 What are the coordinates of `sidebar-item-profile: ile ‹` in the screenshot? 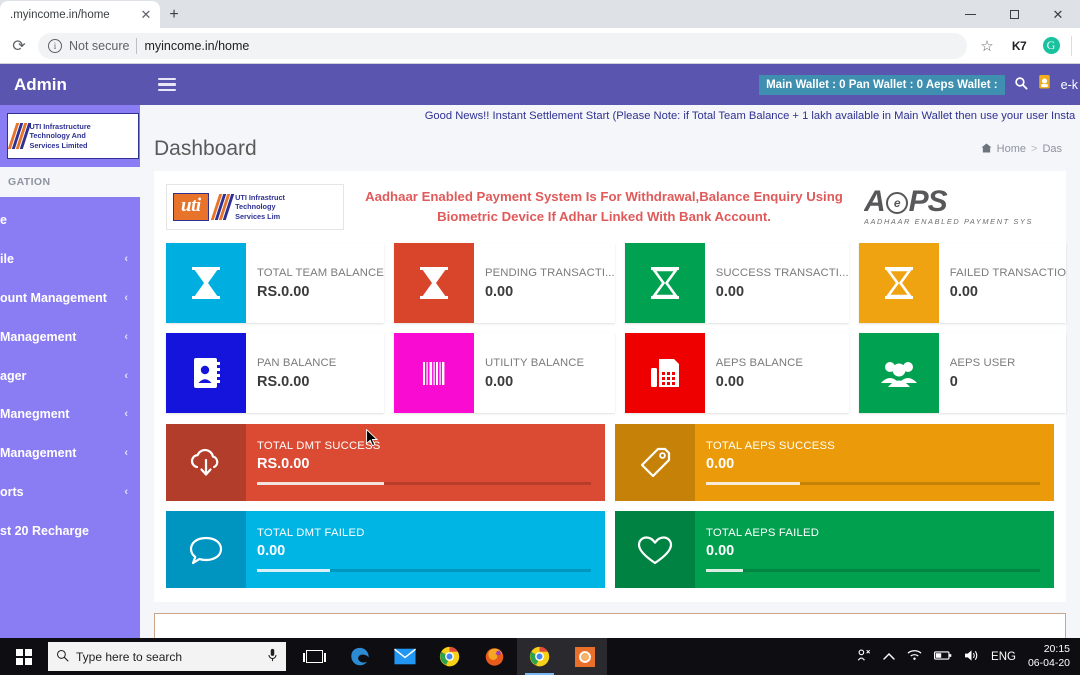 It's located at (70, 259).